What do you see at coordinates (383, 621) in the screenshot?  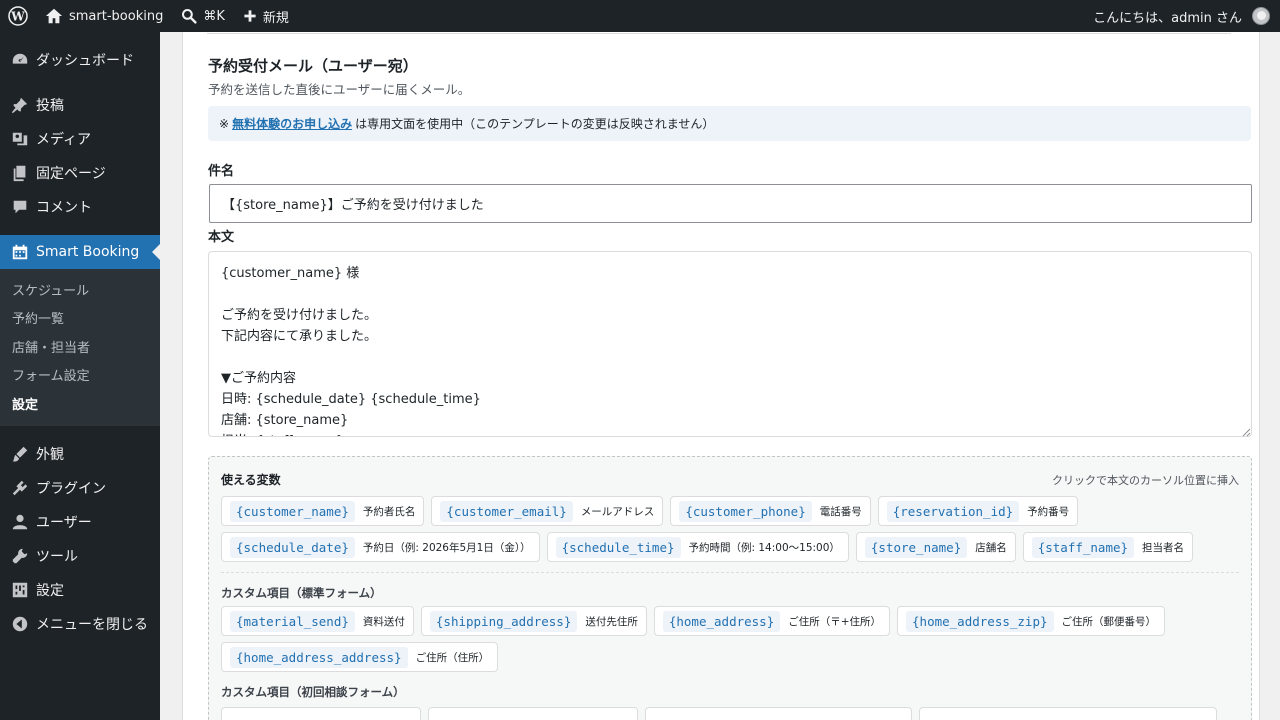 I see `variable-desc: 資料送付` at bounding box center [383, 621].